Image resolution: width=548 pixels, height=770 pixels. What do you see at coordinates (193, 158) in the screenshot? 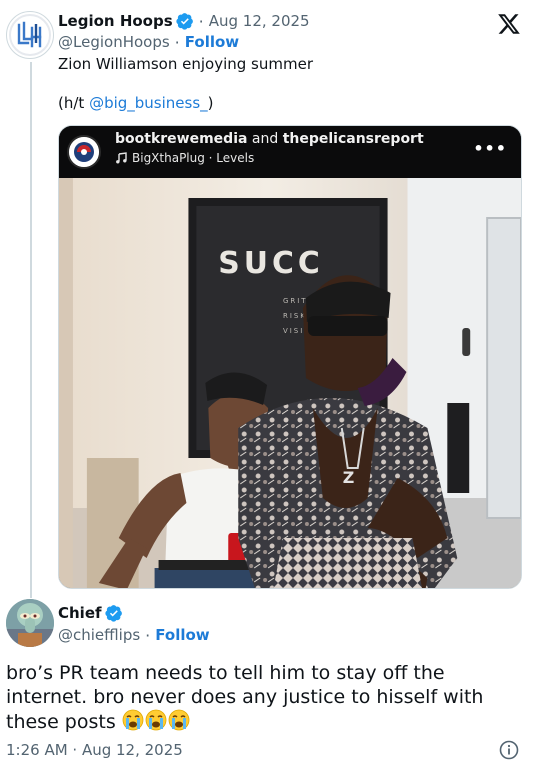
I see `audio-label: BigXthaPlug · Levels` at bounding box center [193, 158].